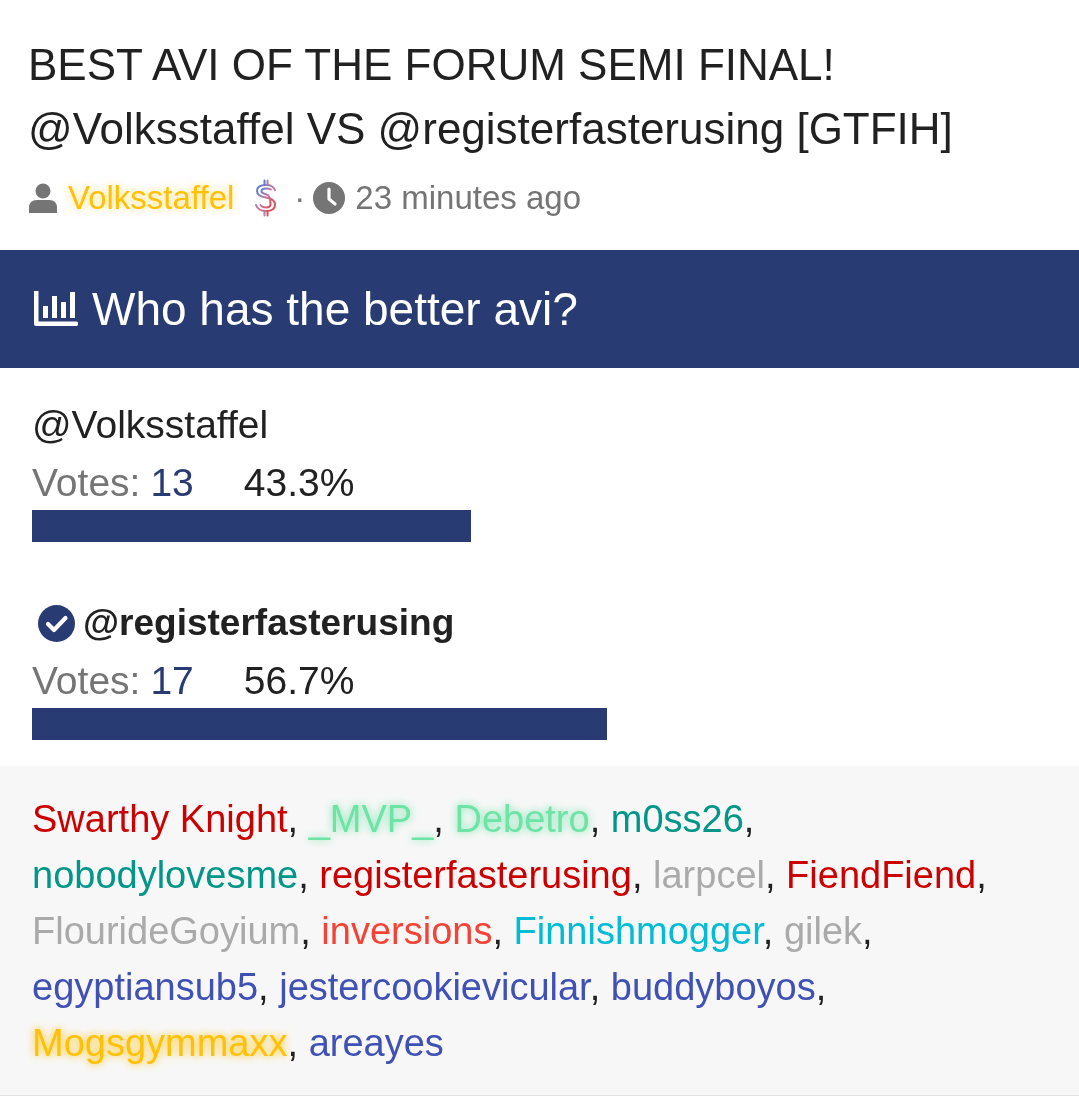 This screenshot has width=1079, height=1109. I want to click on voter-link: FiendFiend, so click(881, 875).